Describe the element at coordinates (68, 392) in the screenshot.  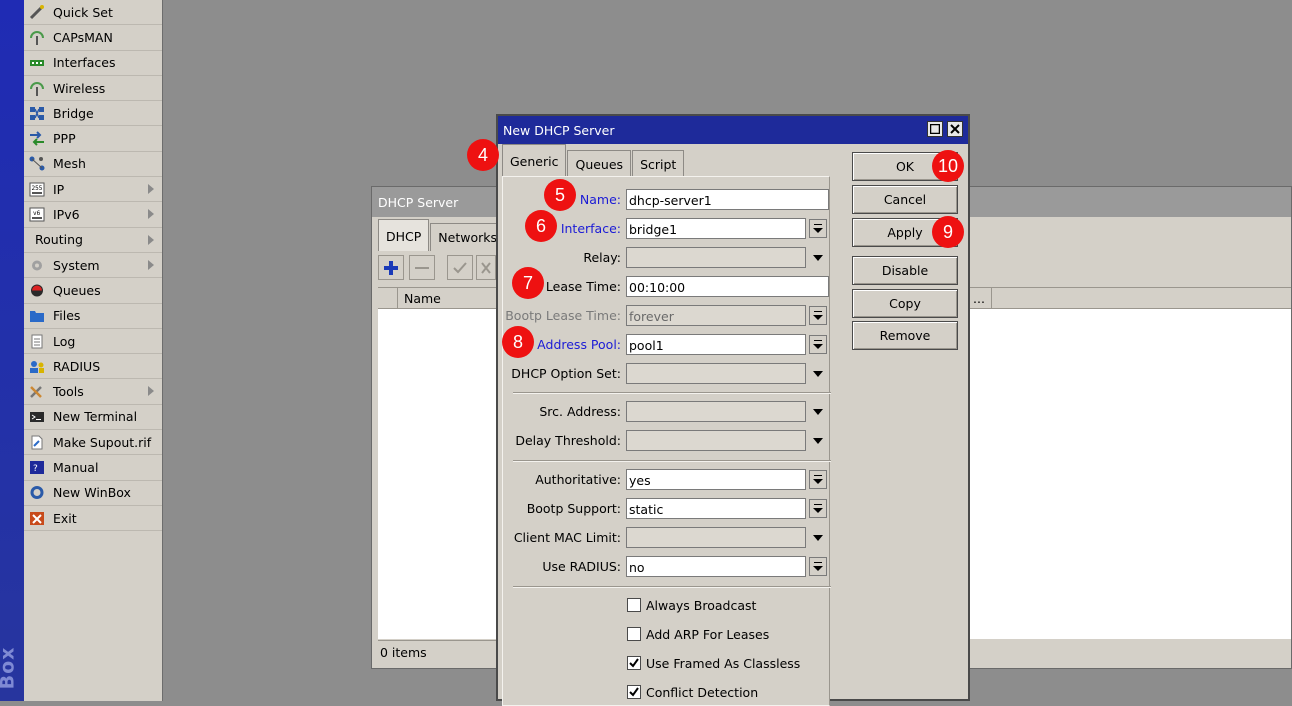
I see `menu-item-label: Tools` at that location.